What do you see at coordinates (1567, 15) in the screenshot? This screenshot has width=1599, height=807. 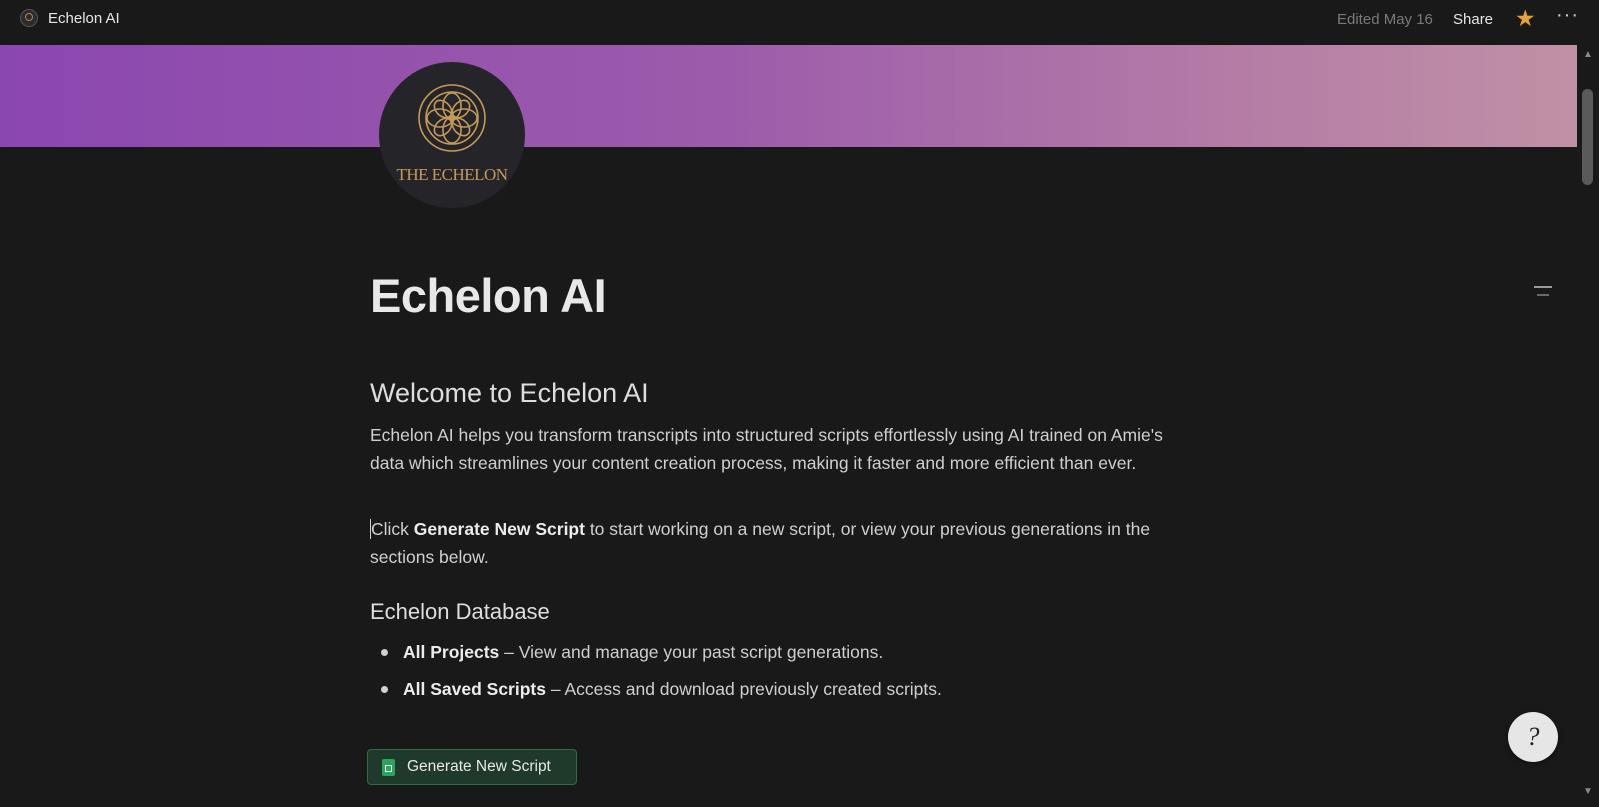 I see `more-options-icon: ···` at bounding box center [1567, 15].